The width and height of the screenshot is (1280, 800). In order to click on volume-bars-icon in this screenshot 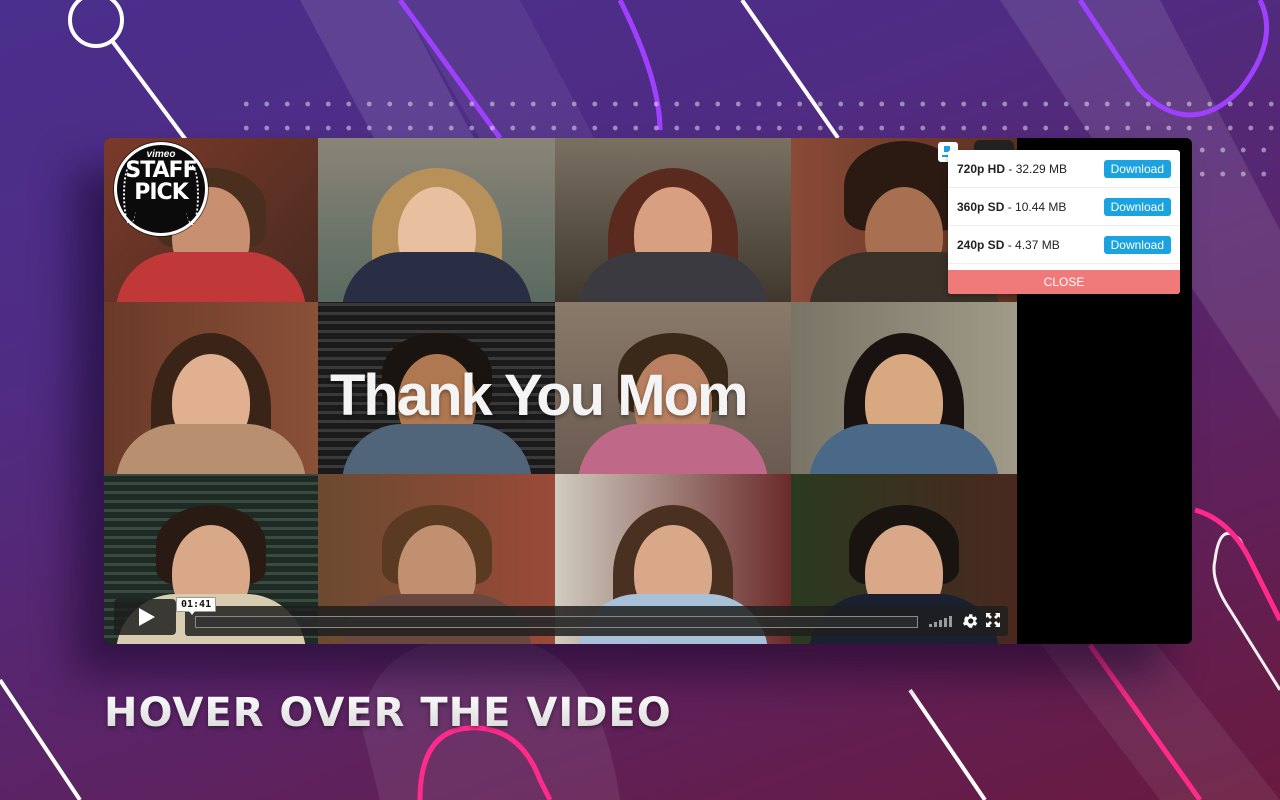, I will do `click(940, 621)`.